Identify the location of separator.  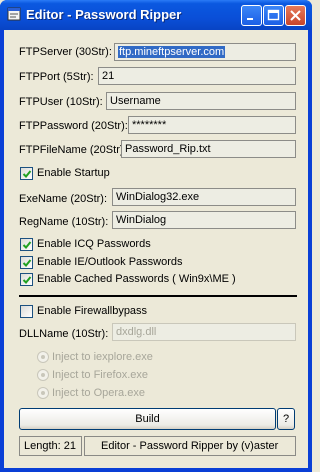
(158, 296).